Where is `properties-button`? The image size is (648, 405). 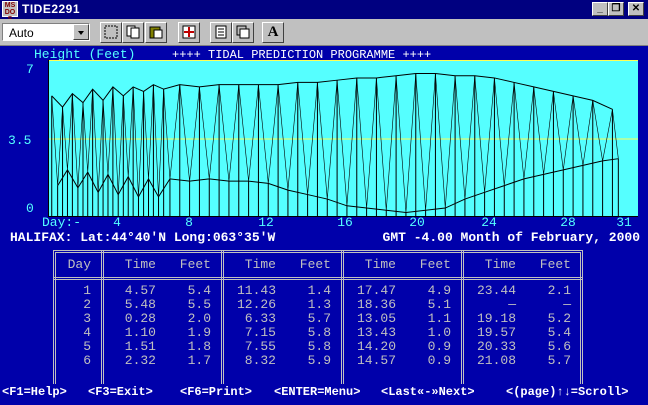
properties-button is located at coordinates (221, 32).